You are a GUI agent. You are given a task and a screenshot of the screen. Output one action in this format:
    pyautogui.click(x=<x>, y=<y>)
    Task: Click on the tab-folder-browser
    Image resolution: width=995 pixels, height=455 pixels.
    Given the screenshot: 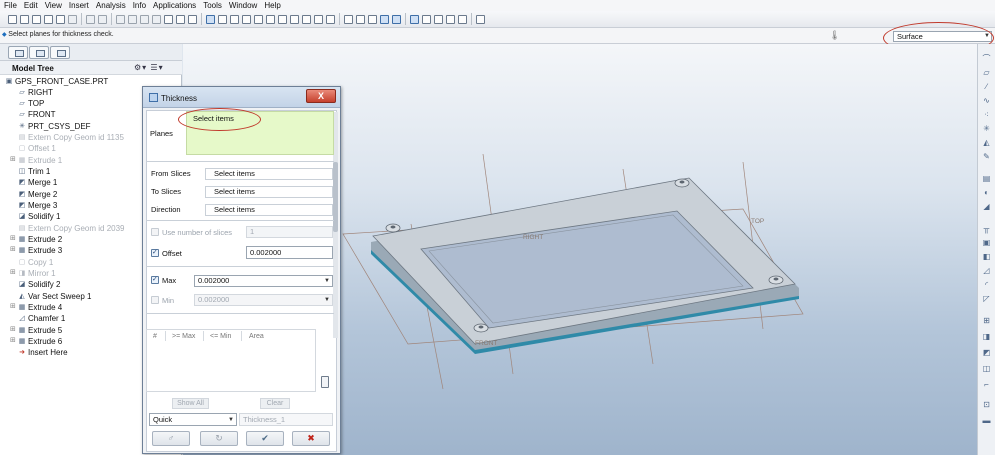 What is the action you would take?
    pyautogui.click(x=39, y=52)
    